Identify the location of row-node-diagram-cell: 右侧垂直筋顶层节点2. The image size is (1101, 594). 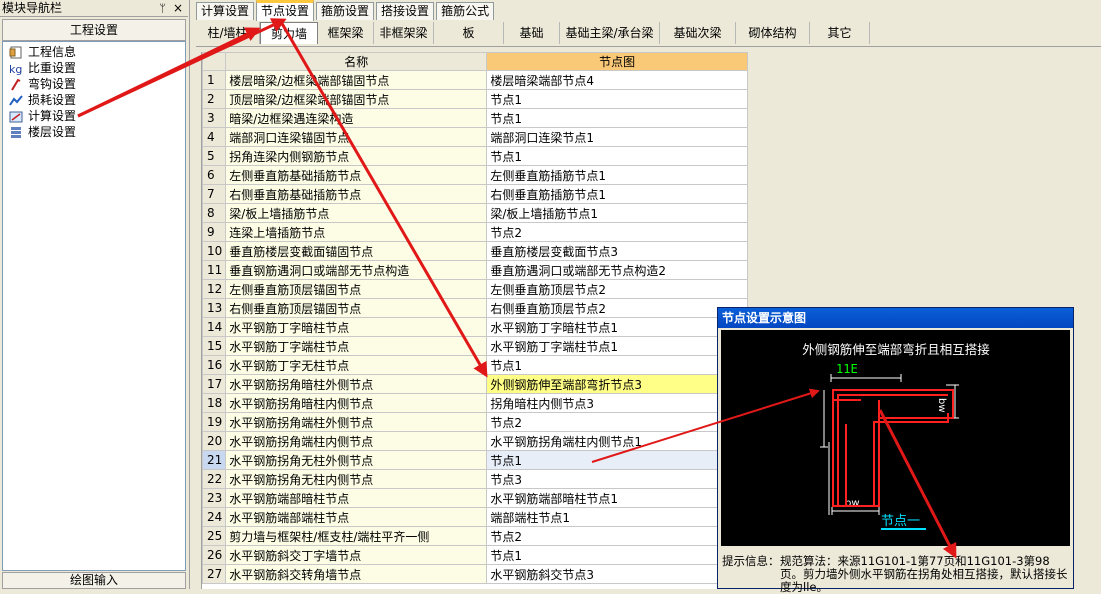
(617, 308).